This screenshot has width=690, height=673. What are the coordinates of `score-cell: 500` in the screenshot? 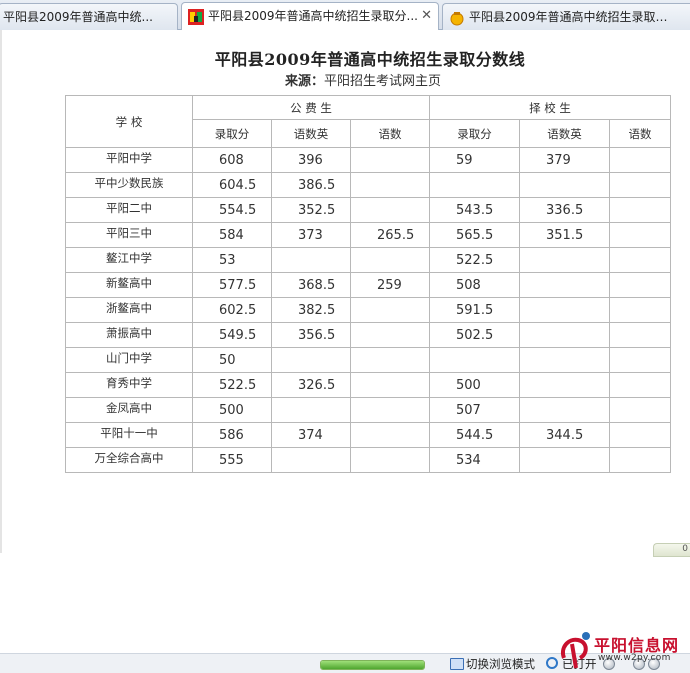 It's located at (474, 385).